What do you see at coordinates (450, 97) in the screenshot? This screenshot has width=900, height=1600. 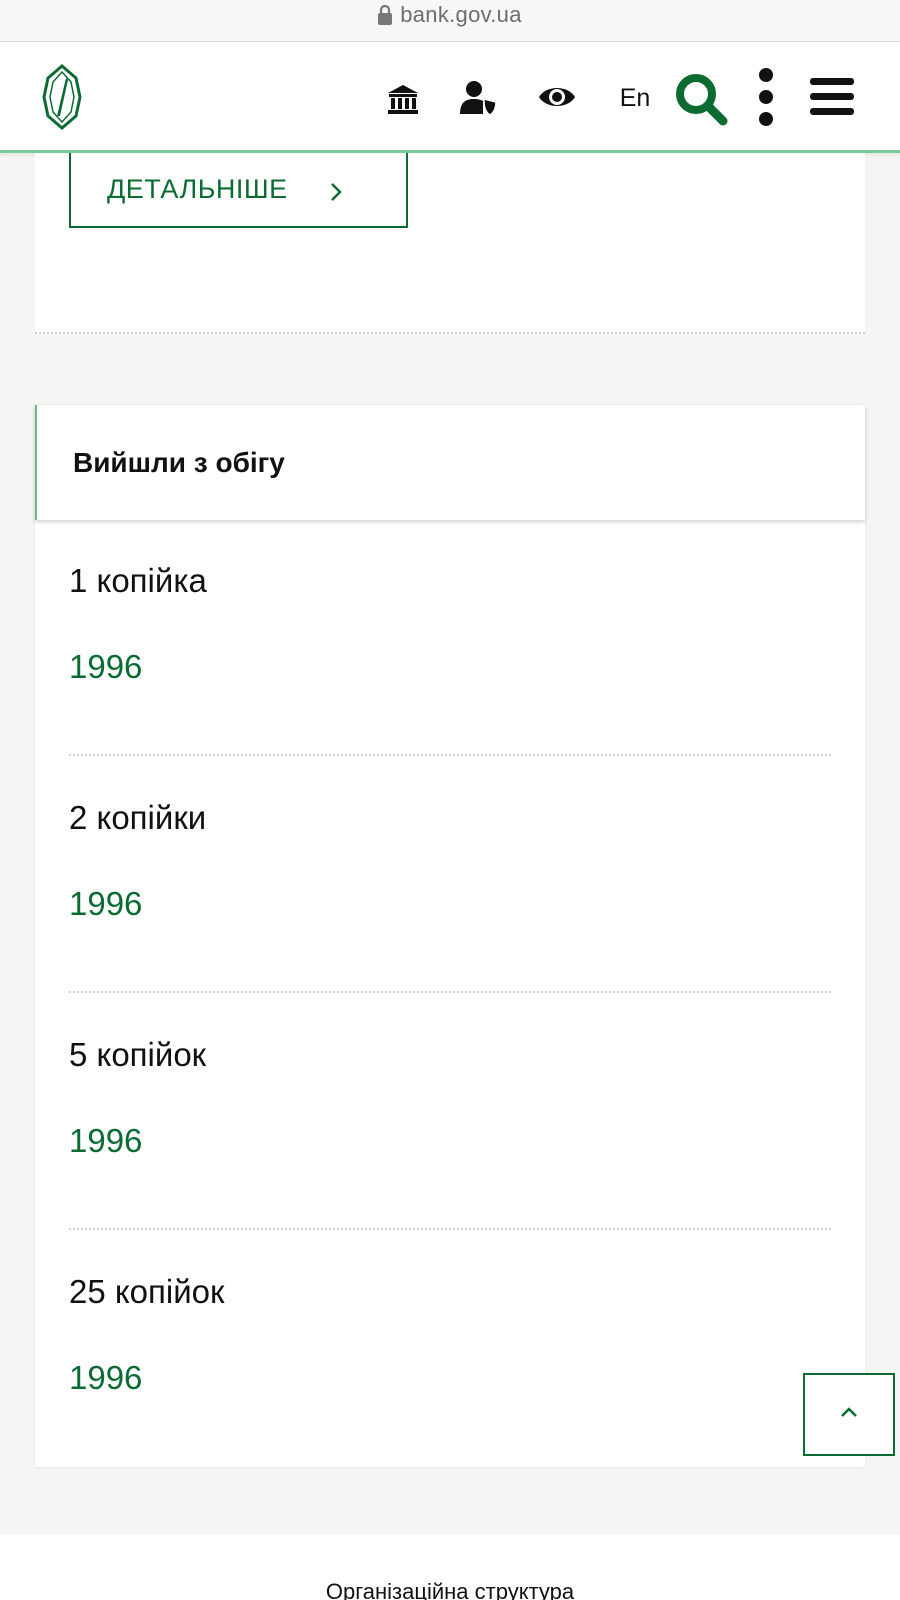 I see `site-header: En` at bounding box center [450, 97].